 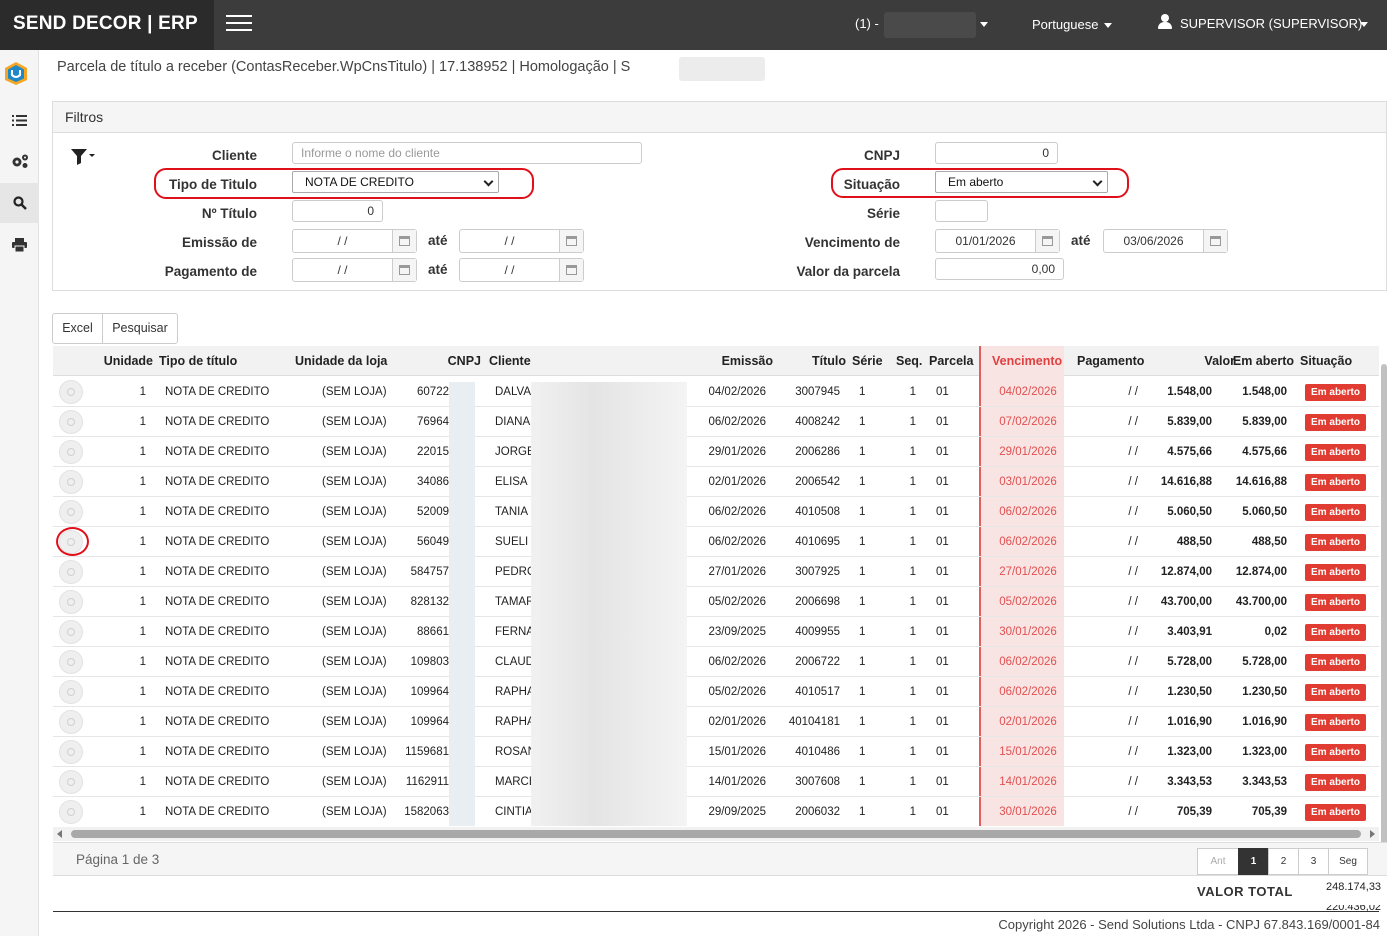 I want to click on cell-cnpj: 1582063, so click(x=426, y=812).